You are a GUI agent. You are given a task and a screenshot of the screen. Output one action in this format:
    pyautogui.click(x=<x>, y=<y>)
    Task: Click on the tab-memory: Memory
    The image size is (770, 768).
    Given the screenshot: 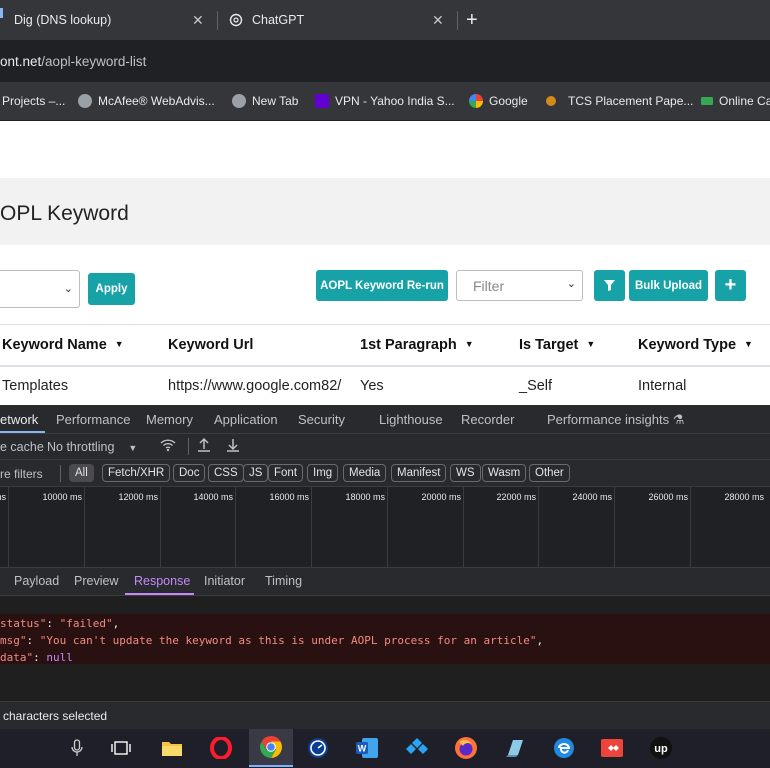 What is the action you would take?
    pyautogui.click(x=169, y=419)
    